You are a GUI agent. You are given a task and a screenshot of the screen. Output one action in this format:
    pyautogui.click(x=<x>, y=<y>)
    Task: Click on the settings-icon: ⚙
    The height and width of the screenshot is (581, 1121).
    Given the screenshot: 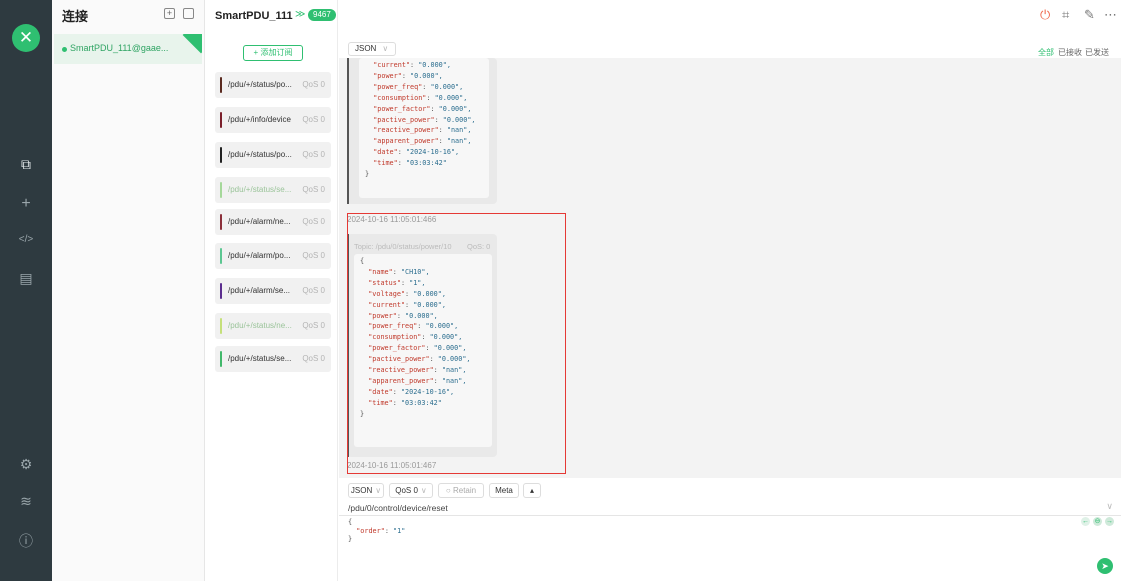 What is the action you would take?
    pyautogui.click(x=26, y=464)
    